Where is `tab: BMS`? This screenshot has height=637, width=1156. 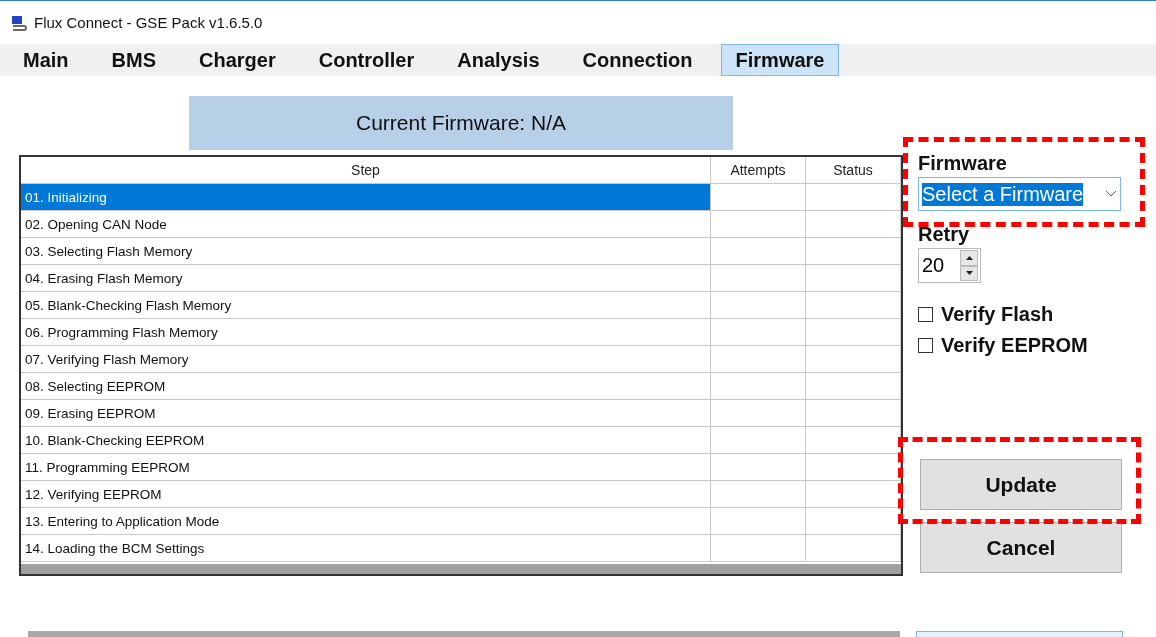
tab: BMS is located at coordinates (133, 60).